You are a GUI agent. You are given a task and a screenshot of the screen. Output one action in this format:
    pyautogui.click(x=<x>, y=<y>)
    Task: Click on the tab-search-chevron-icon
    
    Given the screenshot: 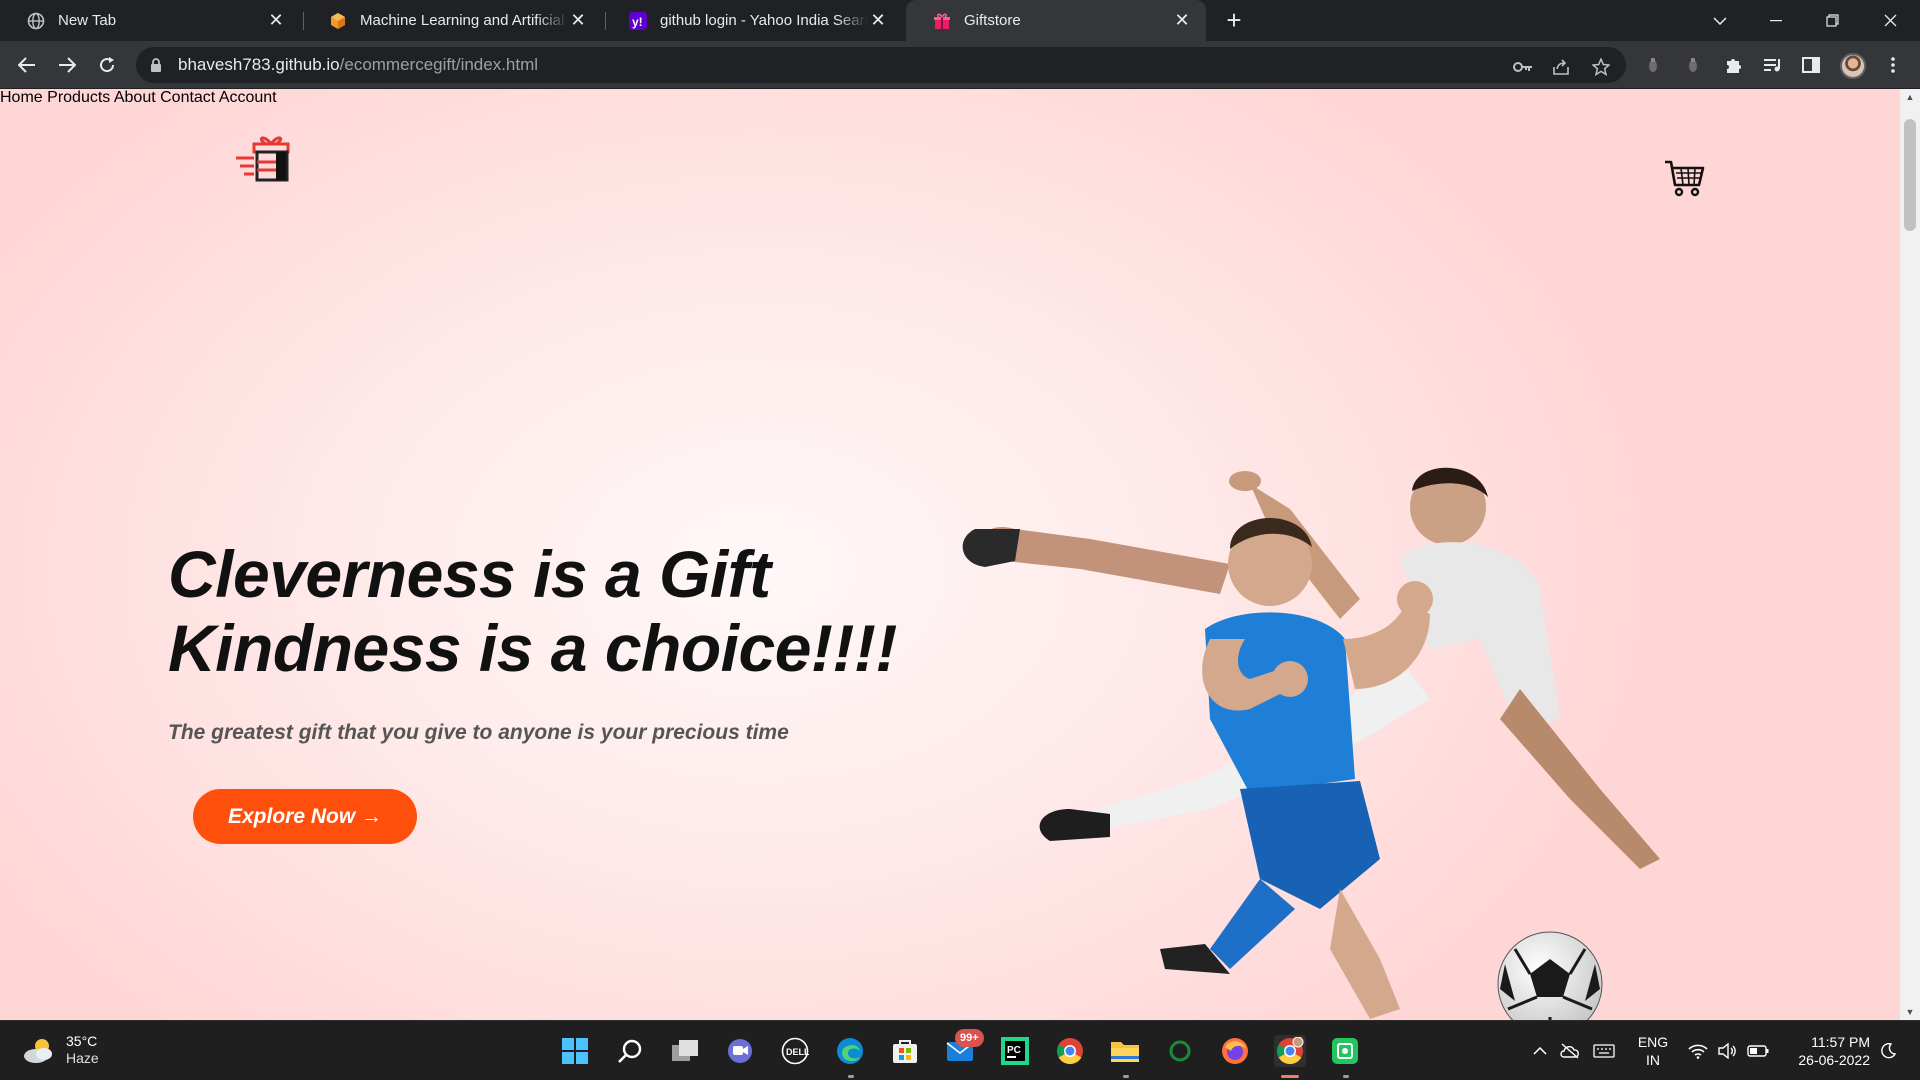 What is the action you would take?
    pyautogui.click(x=1720, y=20)
    